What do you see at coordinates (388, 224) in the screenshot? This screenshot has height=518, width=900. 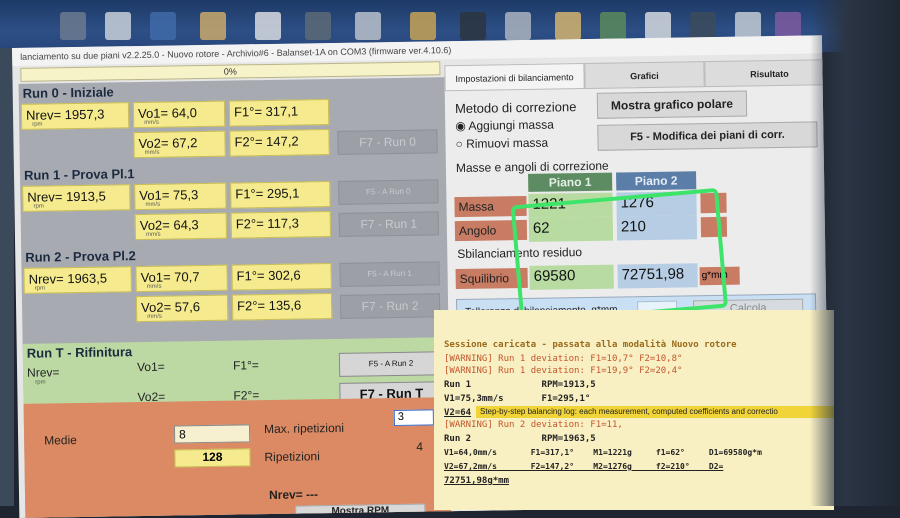 I see `run1-measure-button: F7 - Run 1` at bounding box center [388, 224].